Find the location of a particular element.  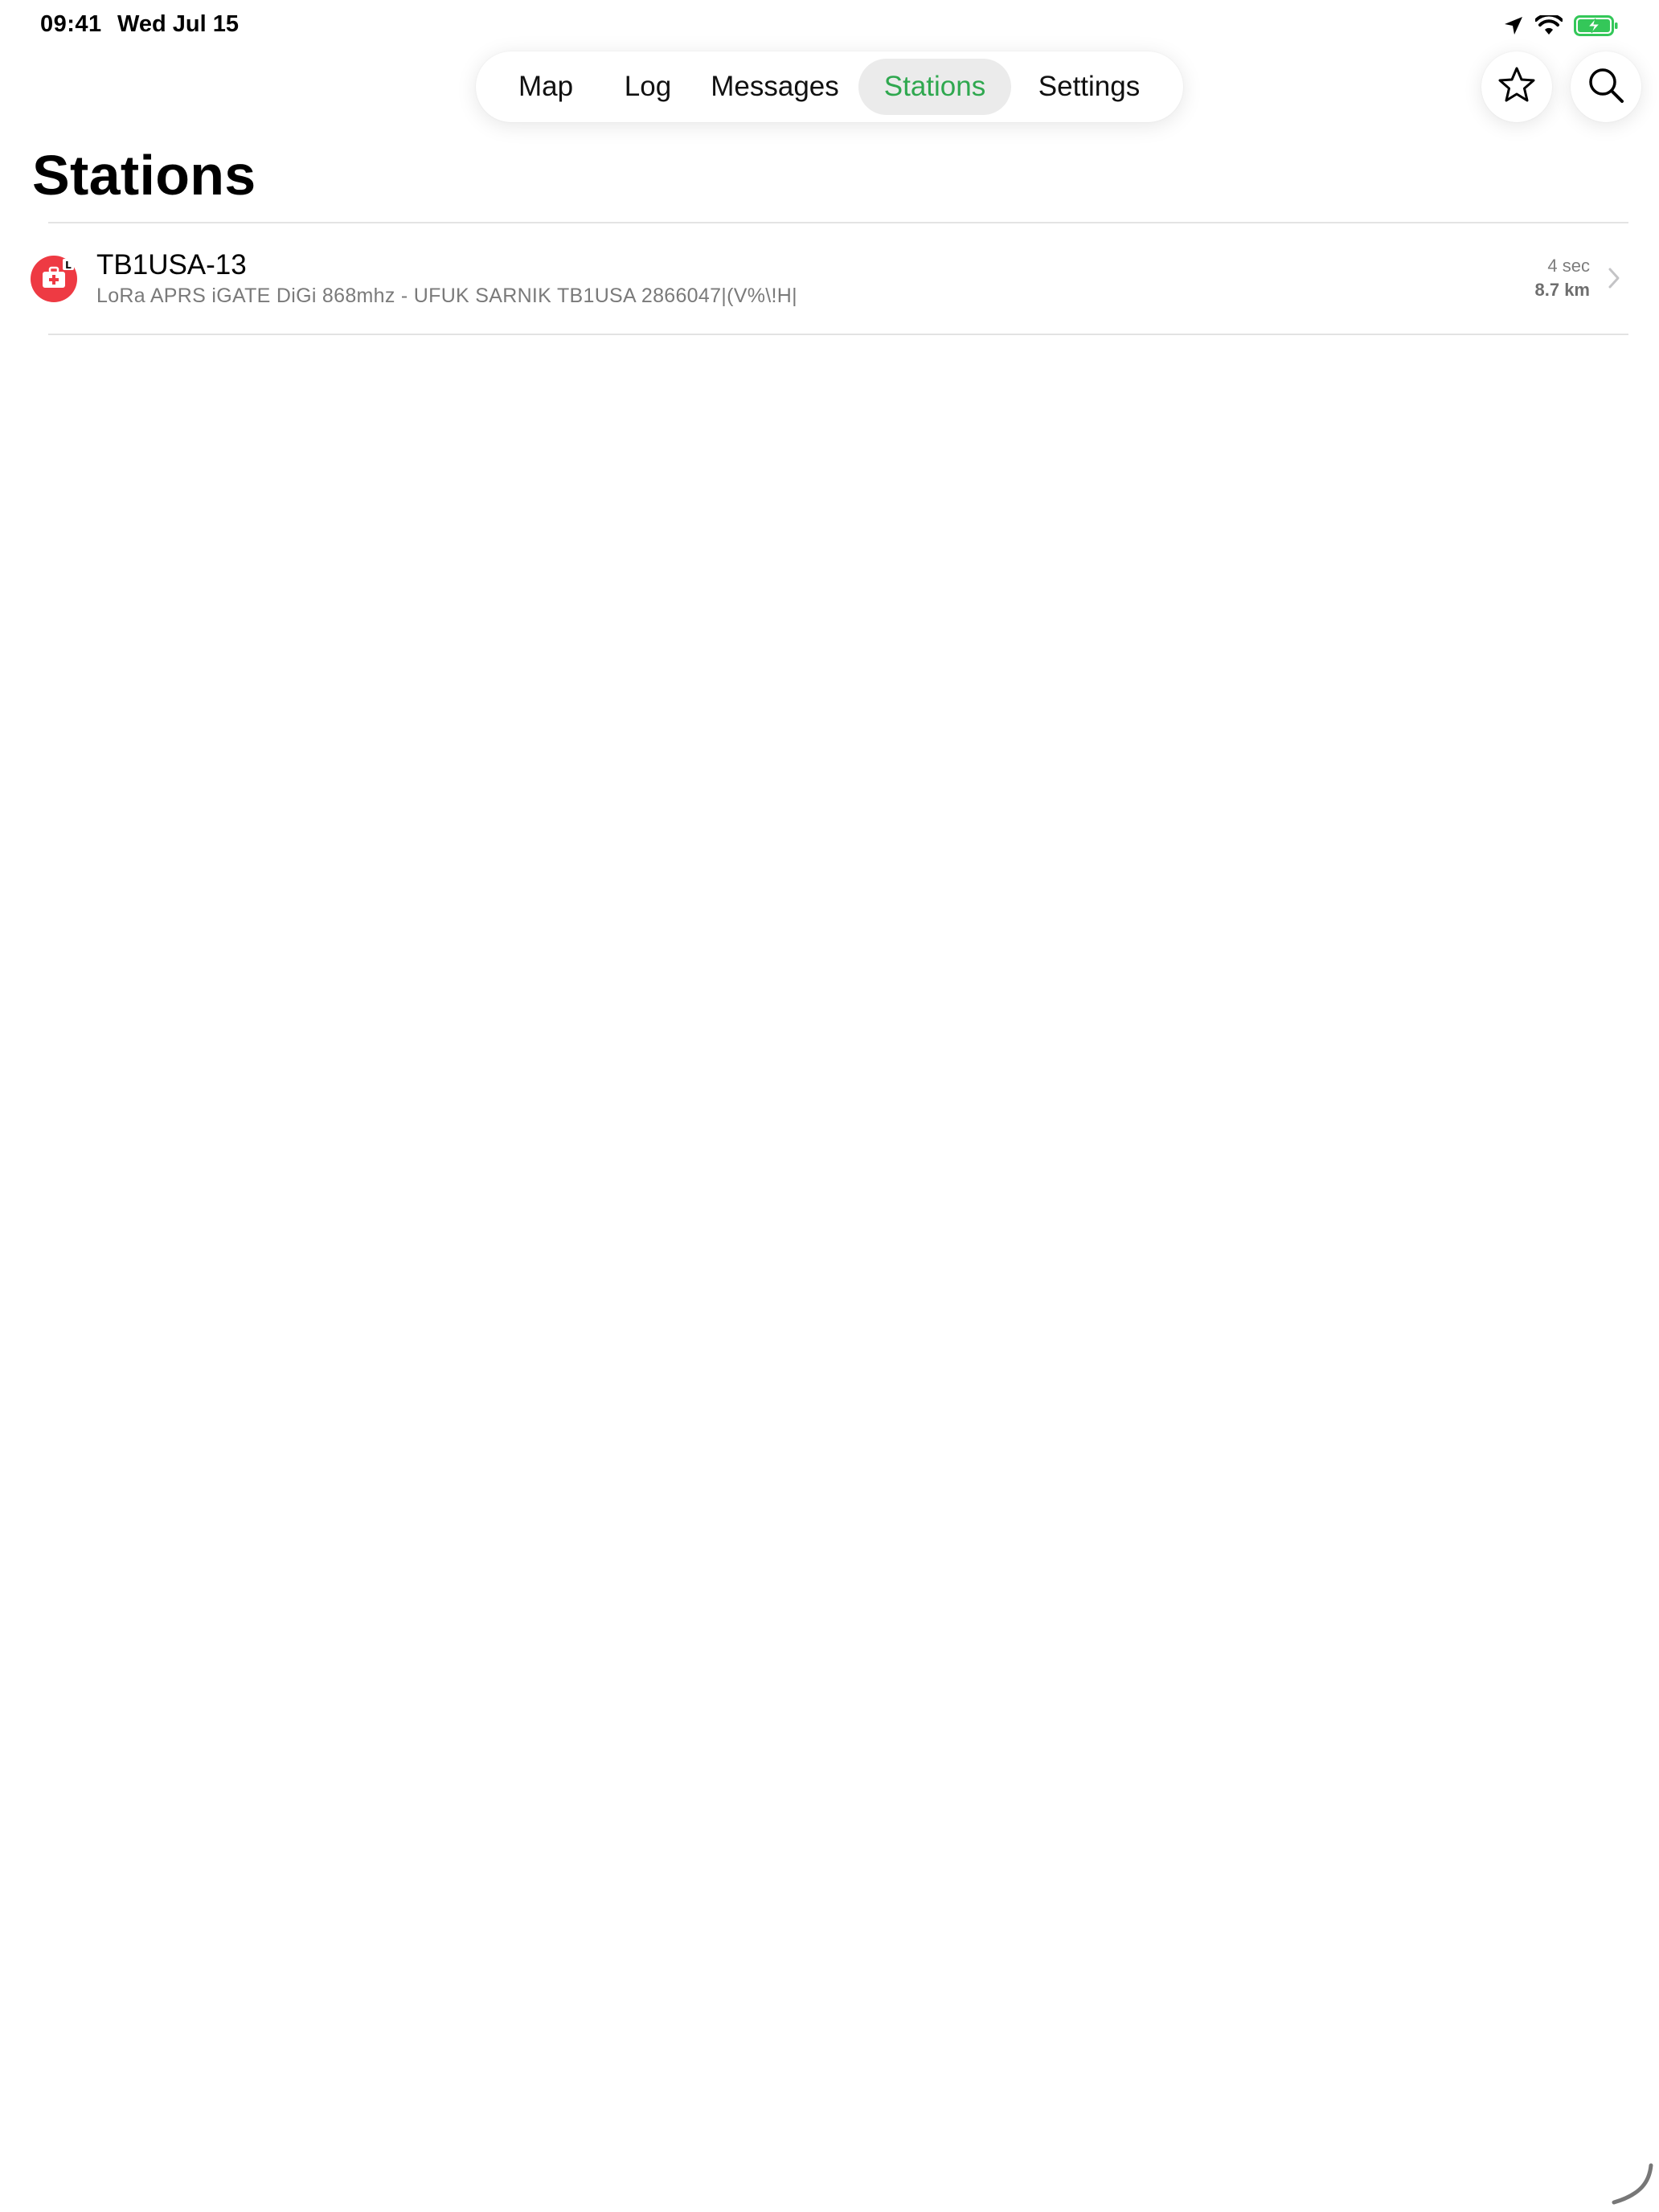

status-bar: 09:41 Wed Jul 15 is located at coordinates (829, 25).